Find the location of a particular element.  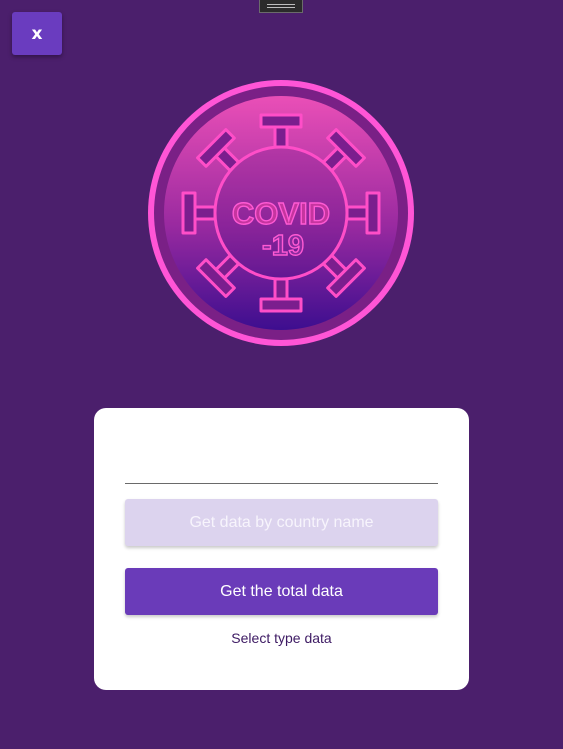

get-total-data-button: Get the total data is located at coordinates (281, 591).